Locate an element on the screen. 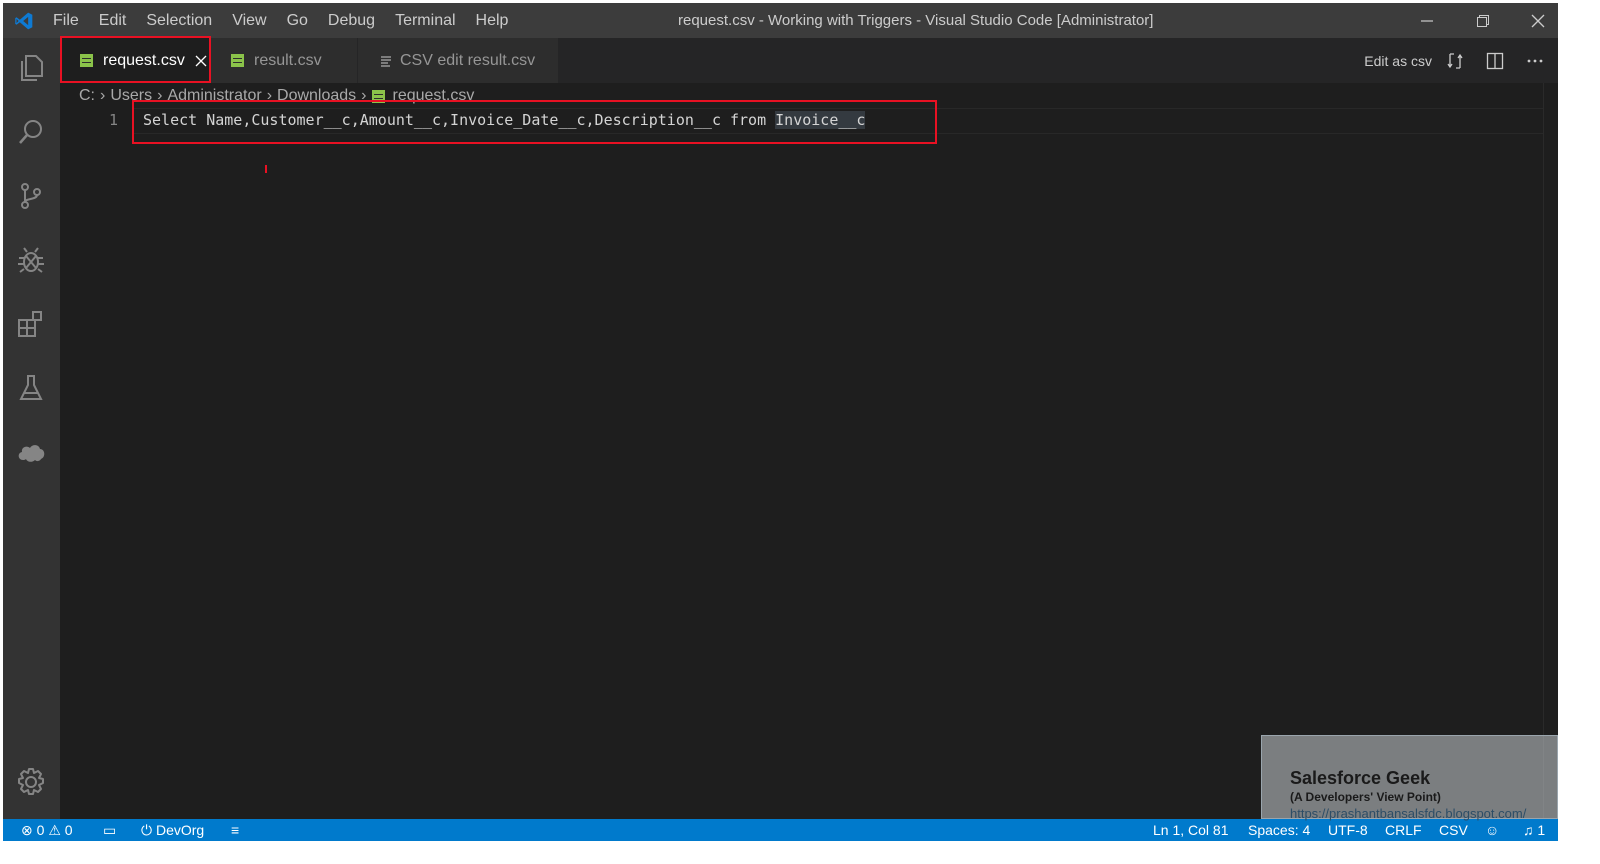  indentation: Spaces: 4 is located at coordinates (1279, 830).